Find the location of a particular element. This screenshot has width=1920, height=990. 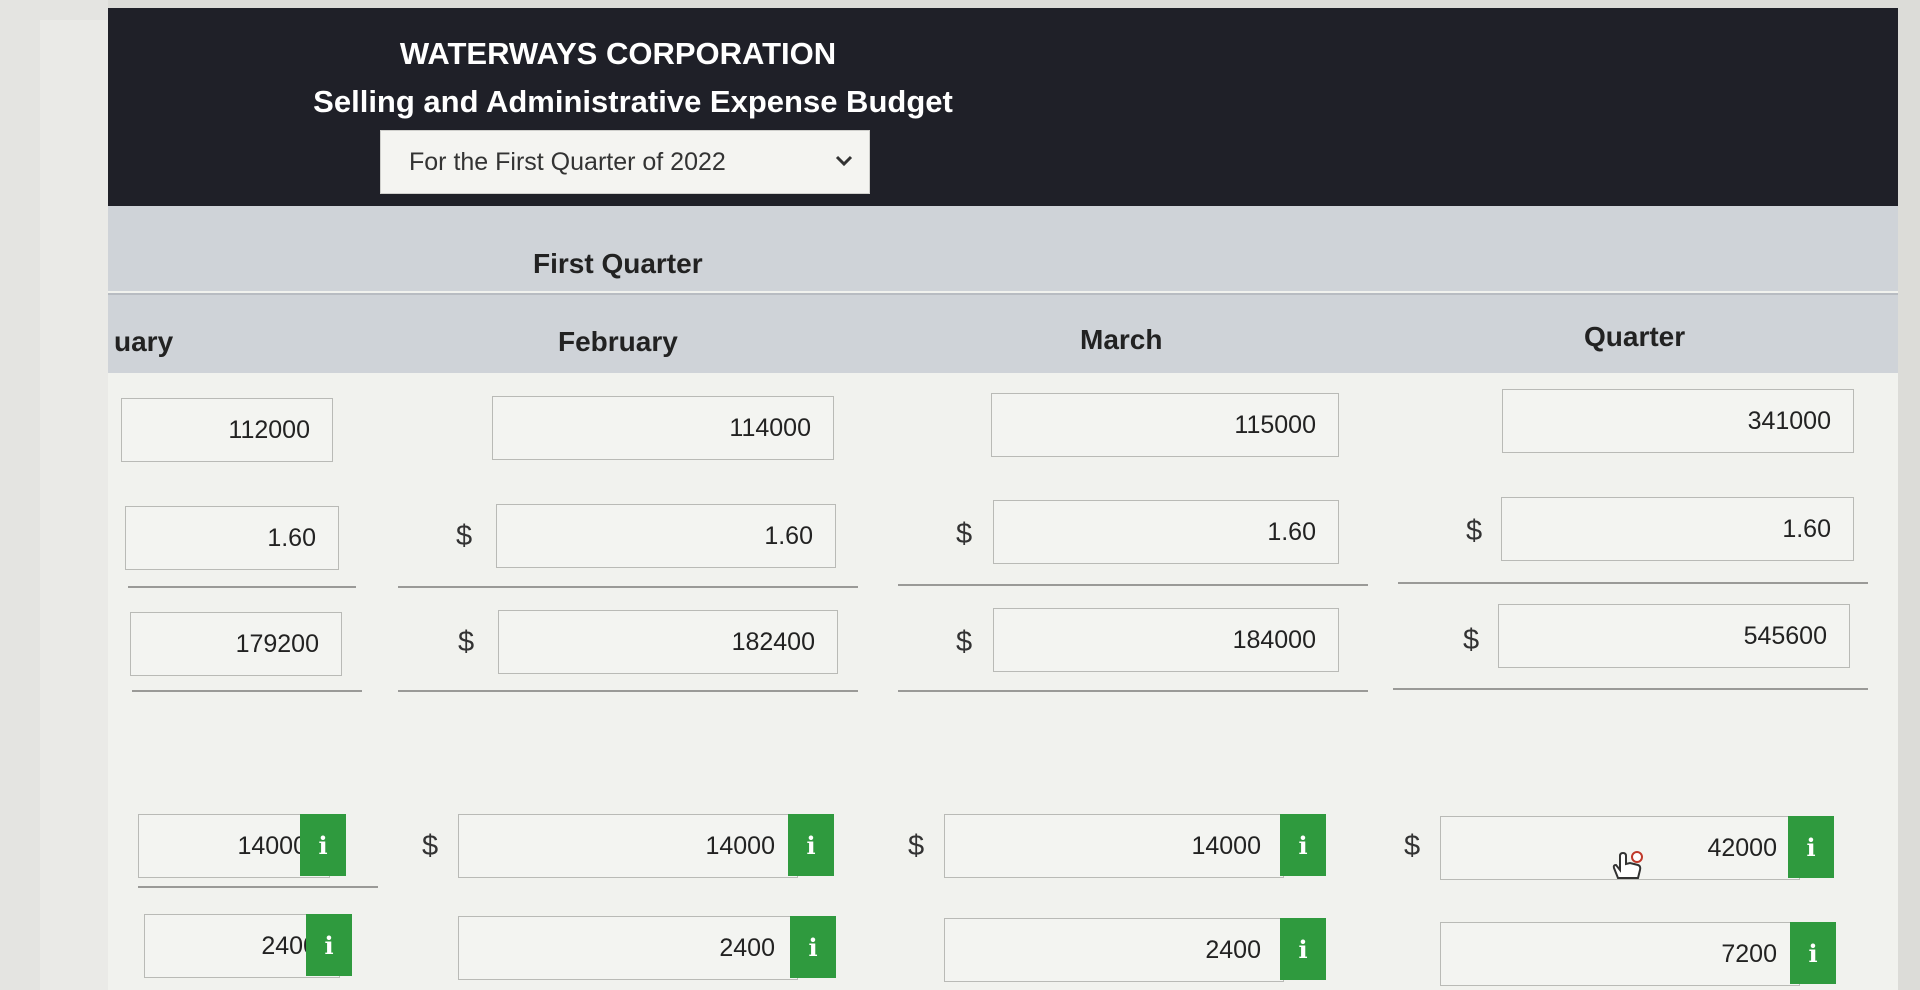

column-header-quarter: Quarter is located at coordinates (1635, 336).